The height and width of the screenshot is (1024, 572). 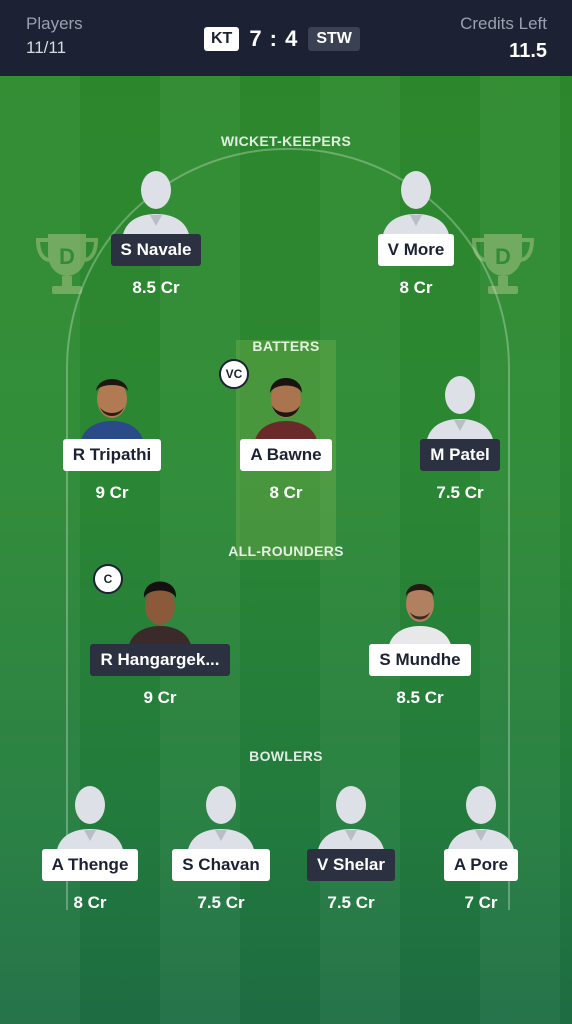 What do you see at coordinates (416, 250) in the screenshot?
I see `player-name: V More` at bounding box center [416, 250].